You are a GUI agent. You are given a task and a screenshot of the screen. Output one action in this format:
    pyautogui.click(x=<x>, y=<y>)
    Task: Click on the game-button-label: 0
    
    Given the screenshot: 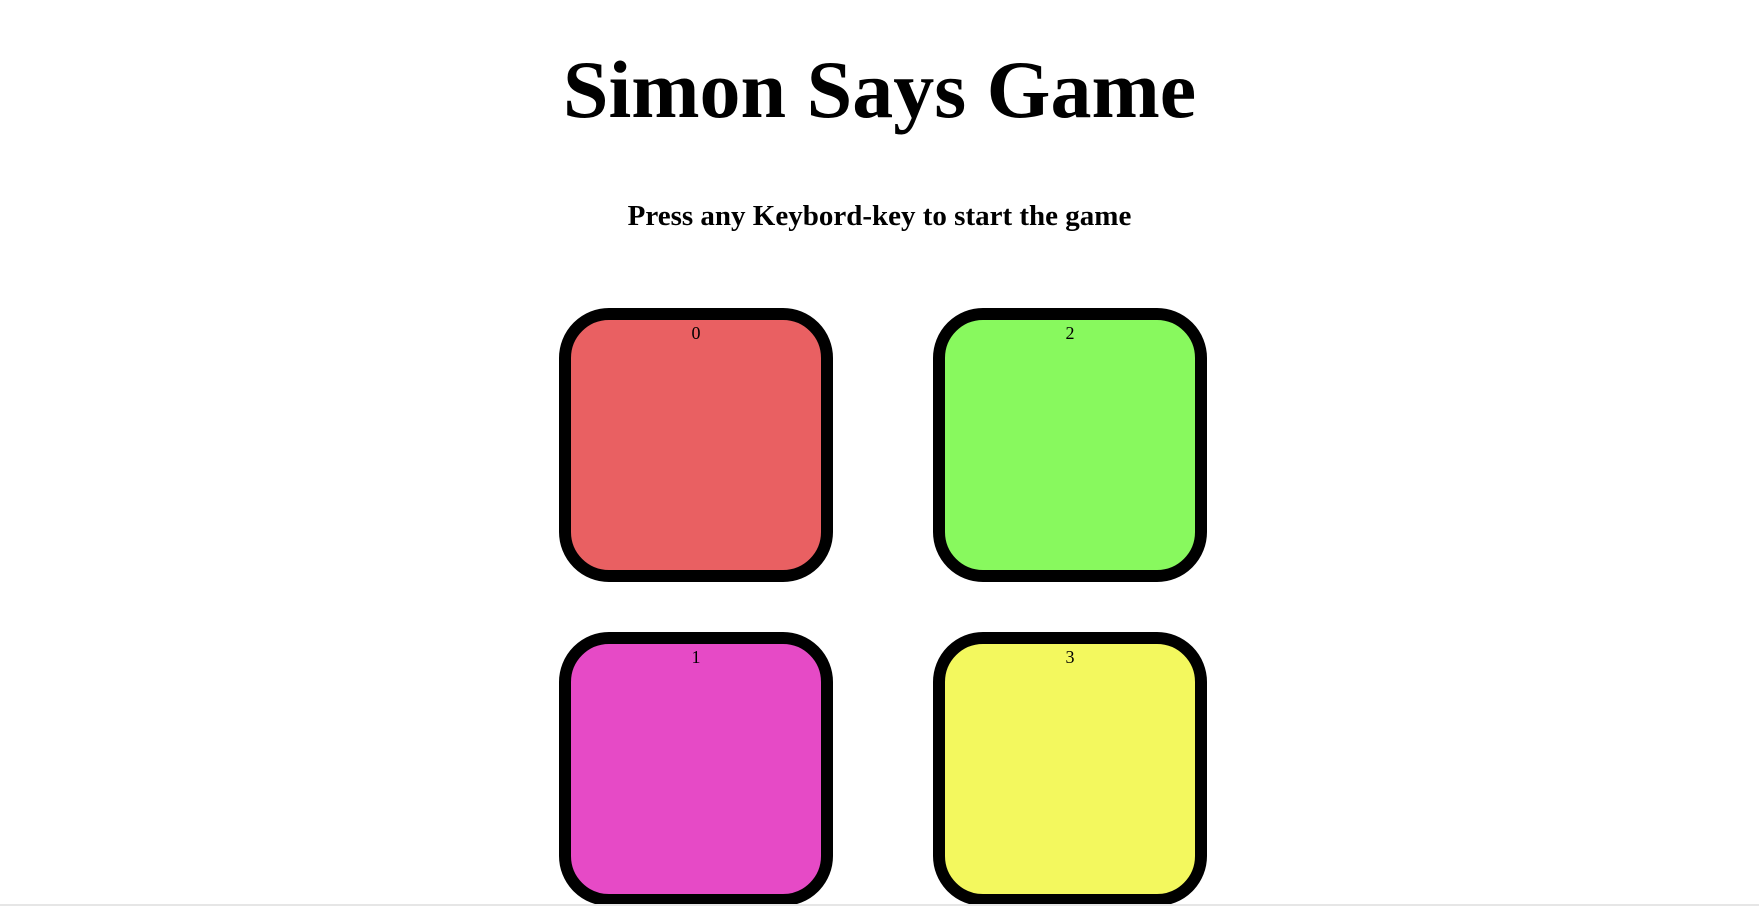 What is the action you would take?
    pyautogui.click(x=696, y=333)
    